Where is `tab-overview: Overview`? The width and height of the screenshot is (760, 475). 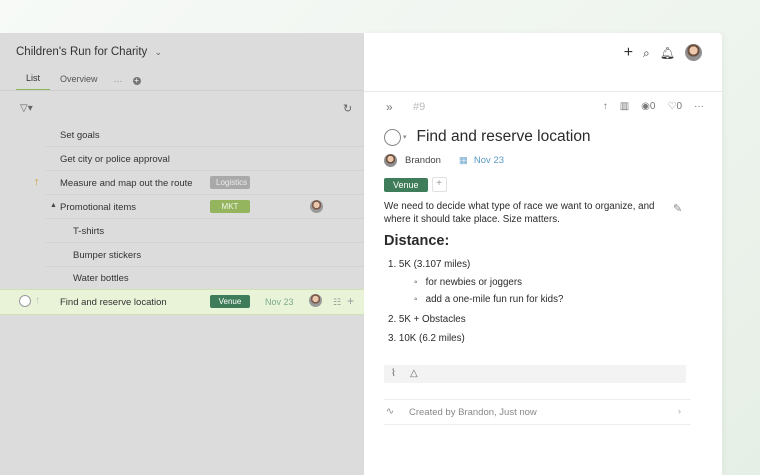 tab-overview: Overview is located at coordinates (79, 81).